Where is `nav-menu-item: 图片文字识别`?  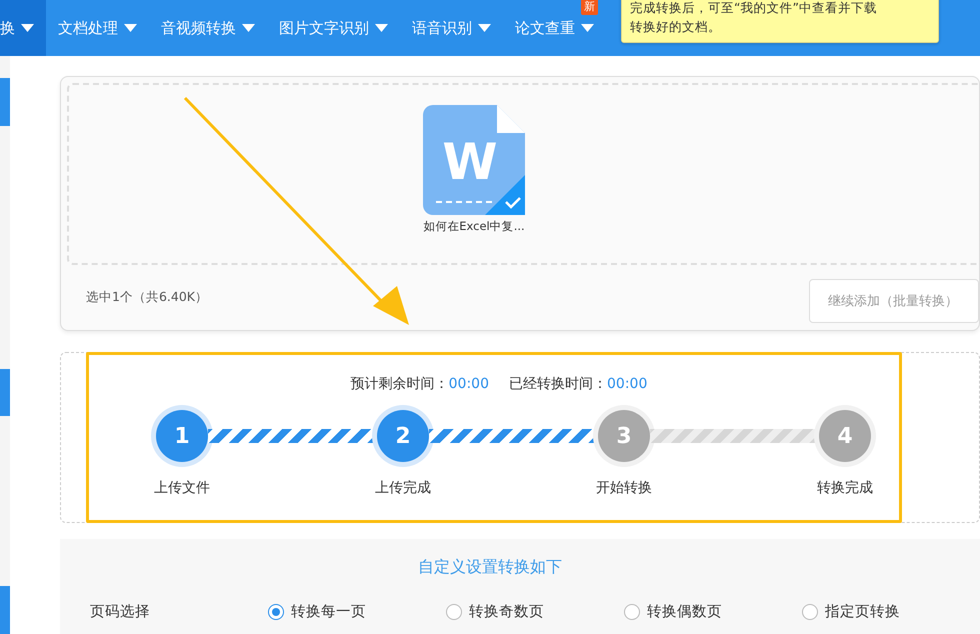
nav-menu-item: 图片文字识别 is located at coordinates (333, 28).